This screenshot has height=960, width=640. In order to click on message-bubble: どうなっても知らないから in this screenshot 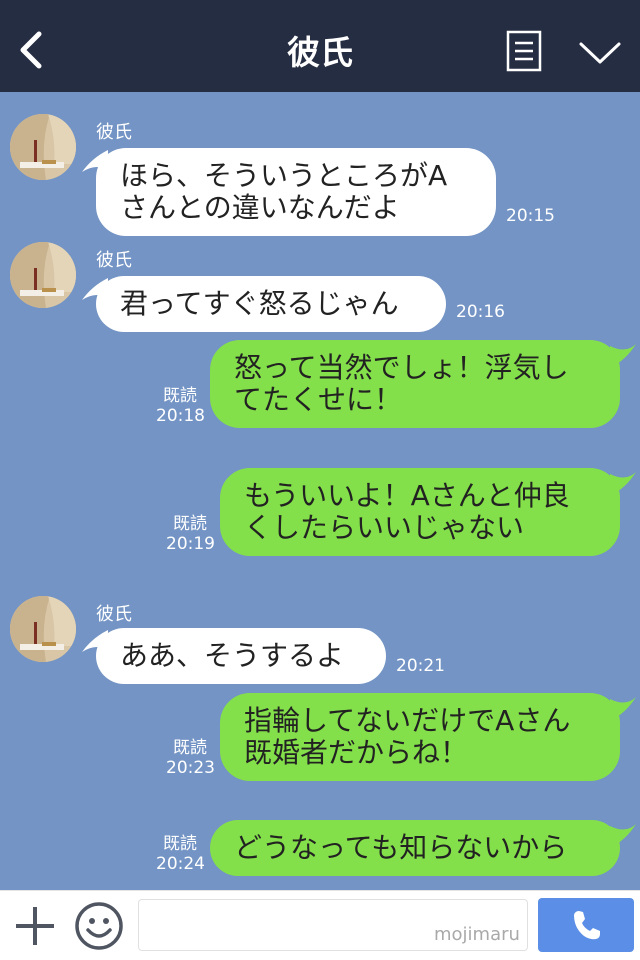, I will do `click(415, 848)`.